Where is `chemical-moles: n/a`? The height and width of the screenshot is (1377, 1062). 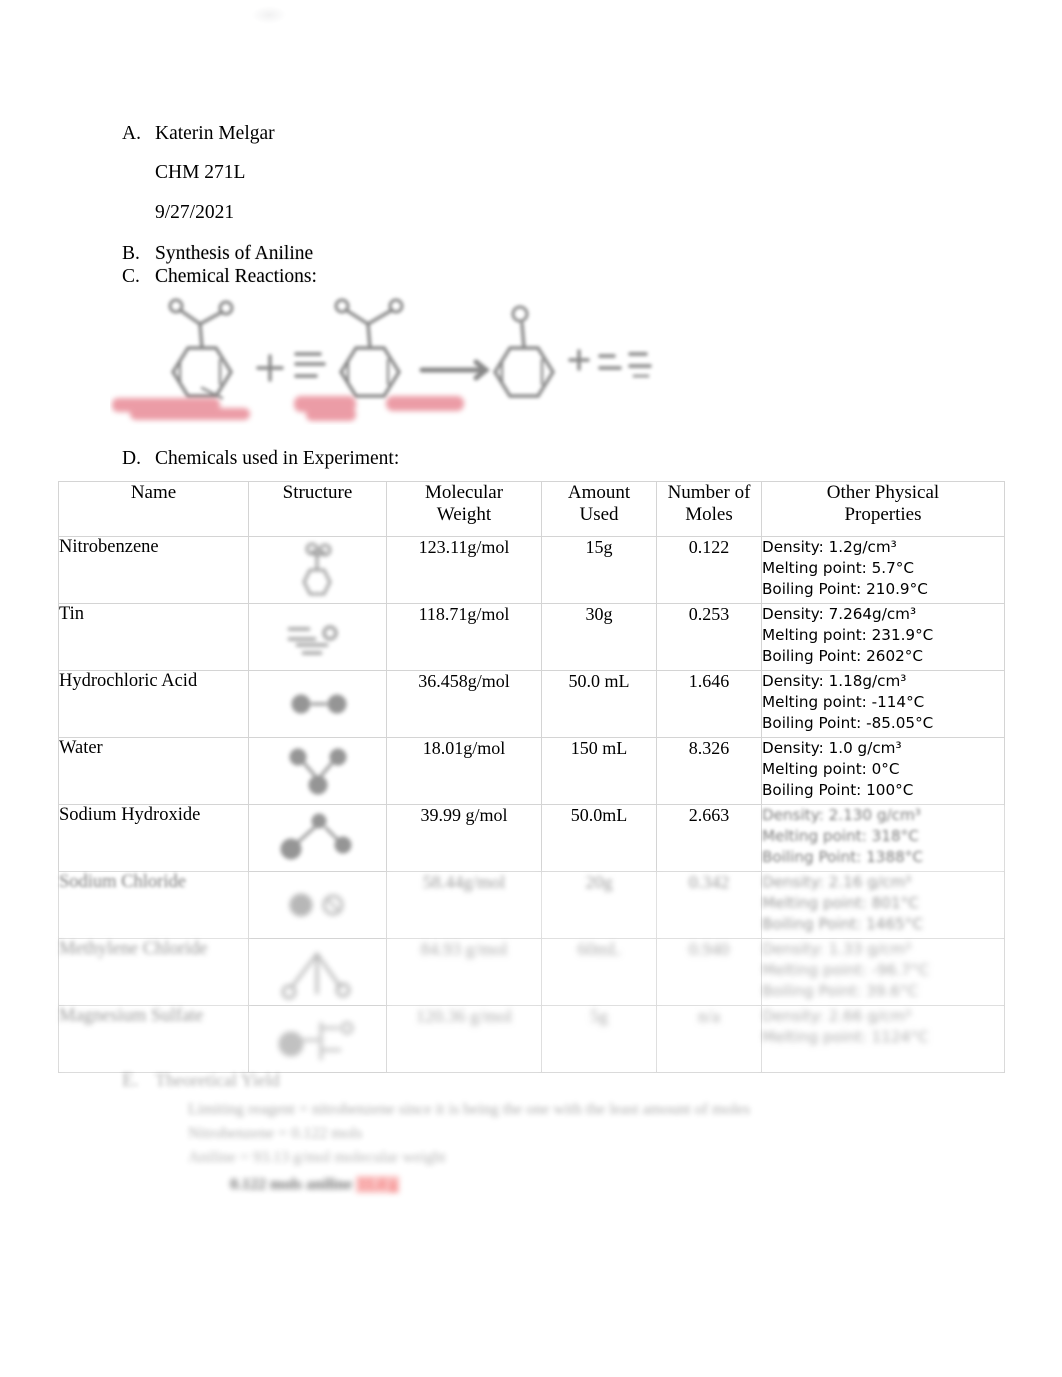 chemical-moles: n/a is located at coordinates (709, 1039).